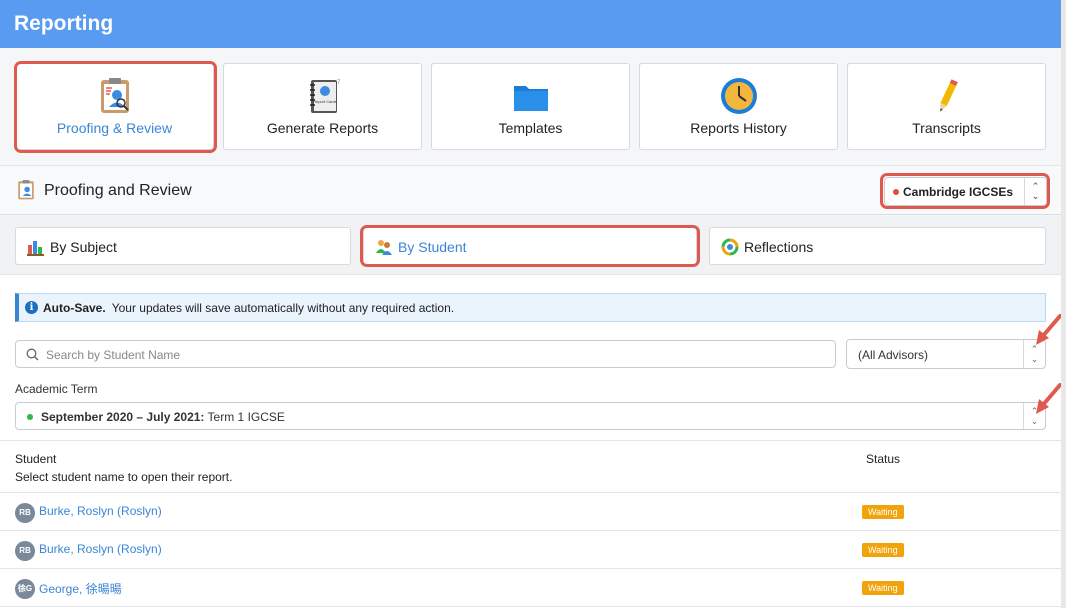 The height and width of the screenshot is (608, 1066). I want to click on module-label: Generate Reports, so click(322, 128).